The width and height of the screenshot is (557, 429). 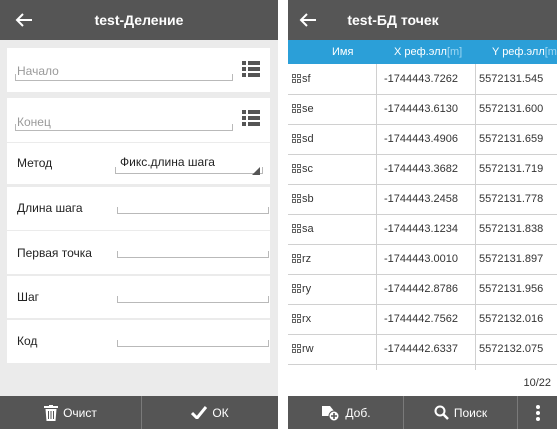 I want to click on end-field-row: Конец, so click(x=138, y=120).